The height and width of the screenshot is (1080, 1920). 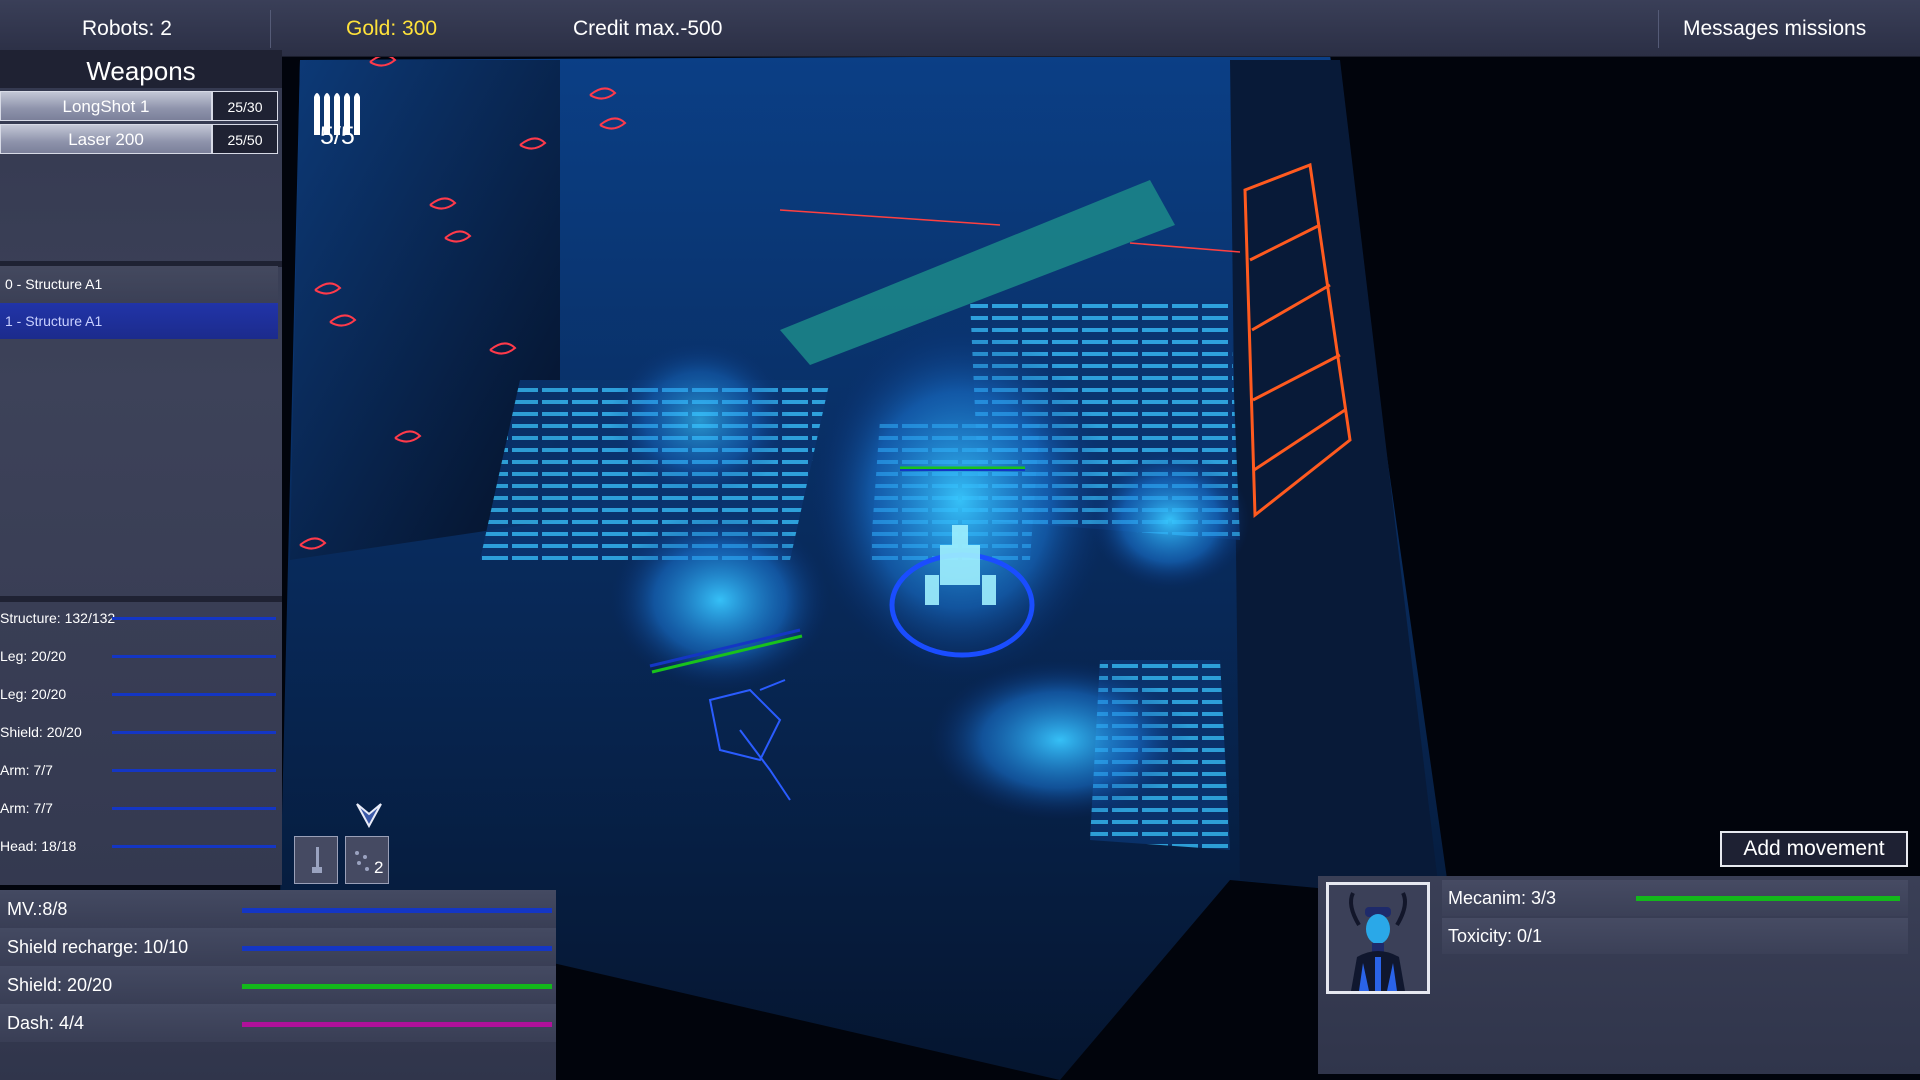 I want to click on part-row: Shield: 20/20, so click(x=139, y=732).